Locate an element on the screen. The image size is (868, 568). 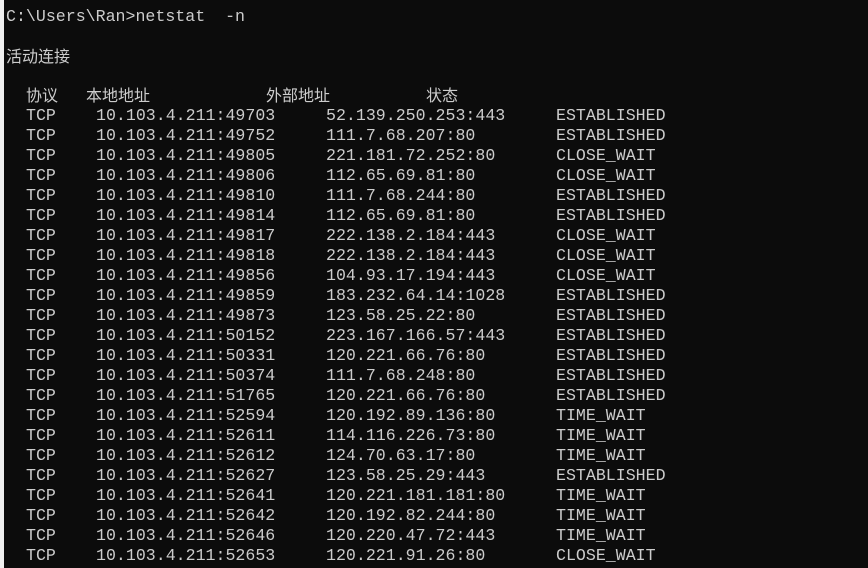
local-address-cell: 10.103.4.211:50331 is located at coordinates (186, 355).